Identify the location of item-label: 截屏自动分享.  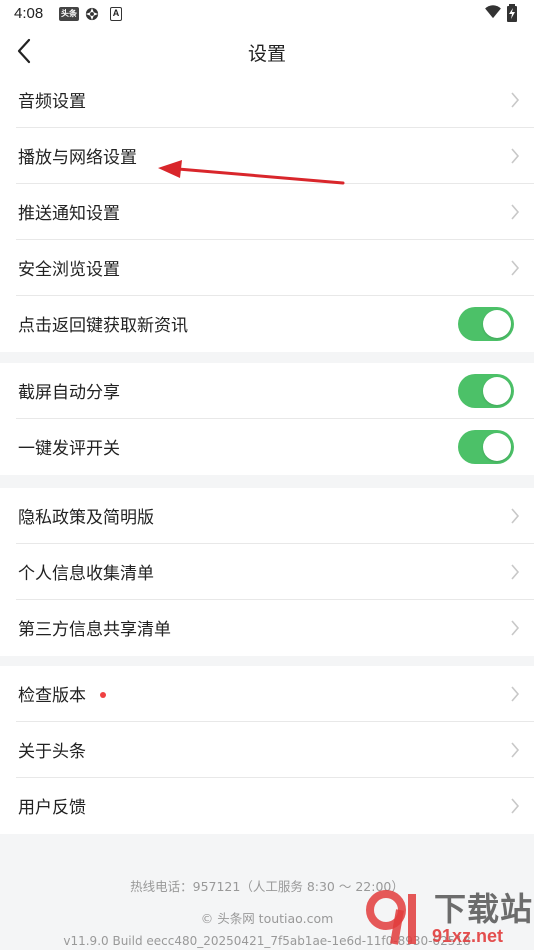
(69, 393).